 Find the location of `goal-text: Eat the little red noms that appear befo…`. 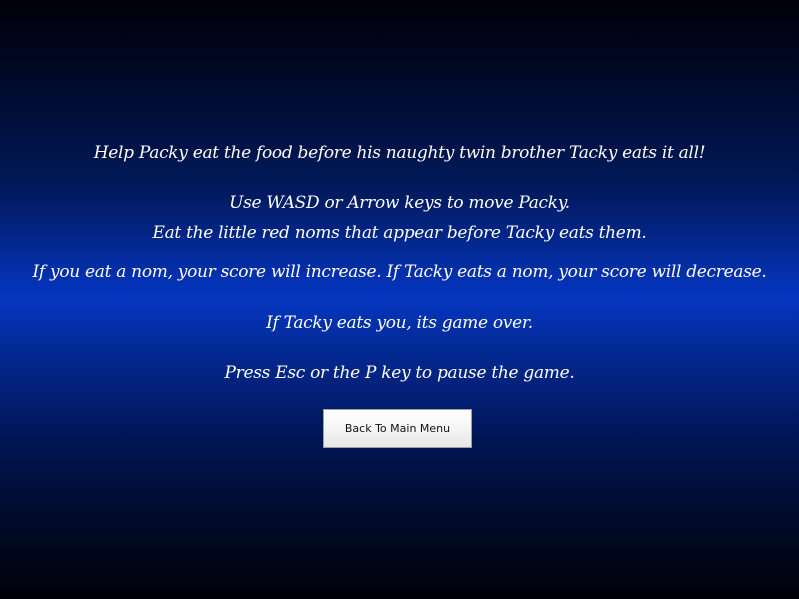

goal-text: Eat the little red noms that appear befo… is located at coordinates (399, 233).